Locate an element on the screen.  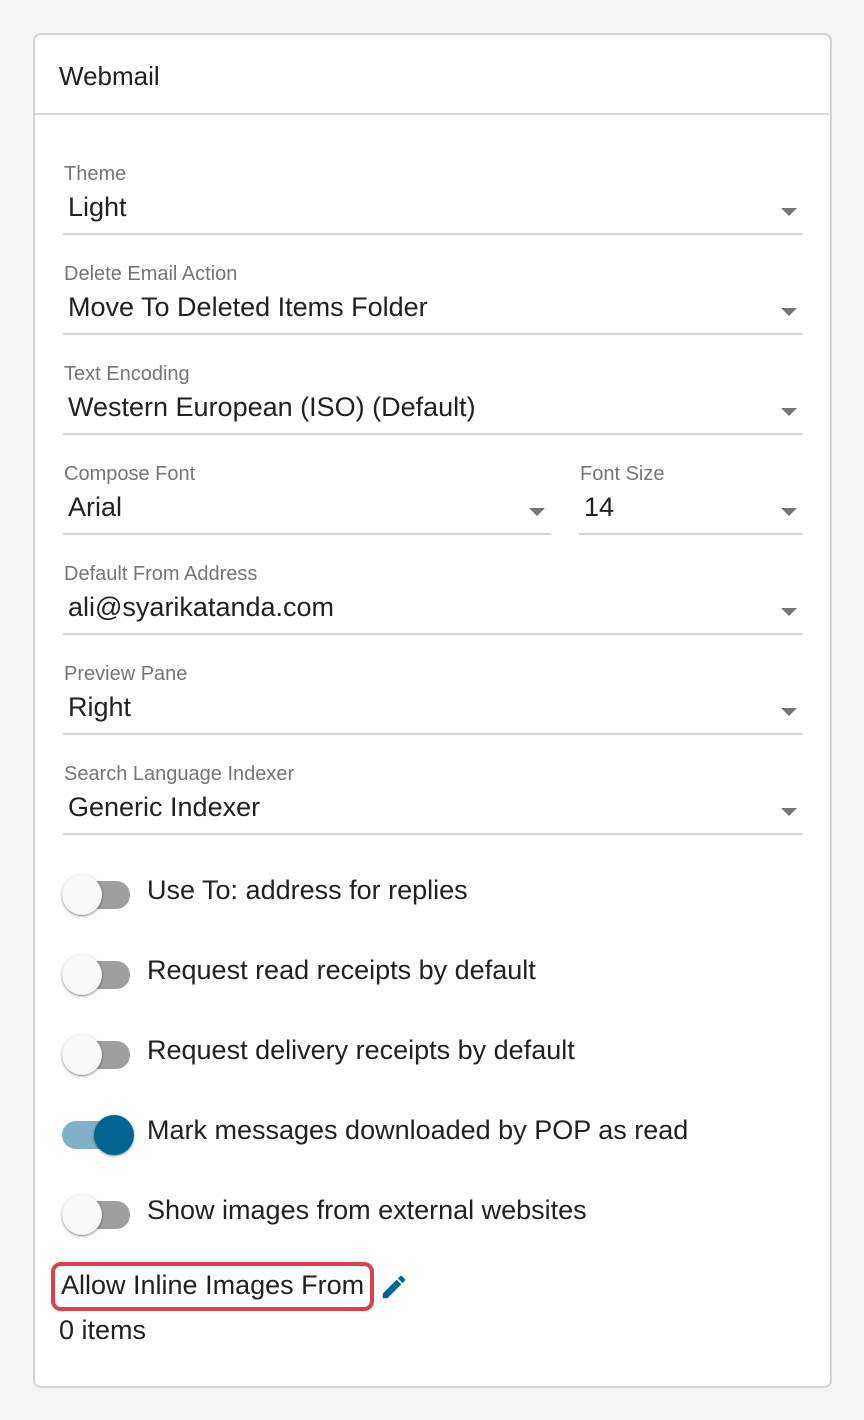
theme-select: Theme Light is located at coordinates (433, 193).